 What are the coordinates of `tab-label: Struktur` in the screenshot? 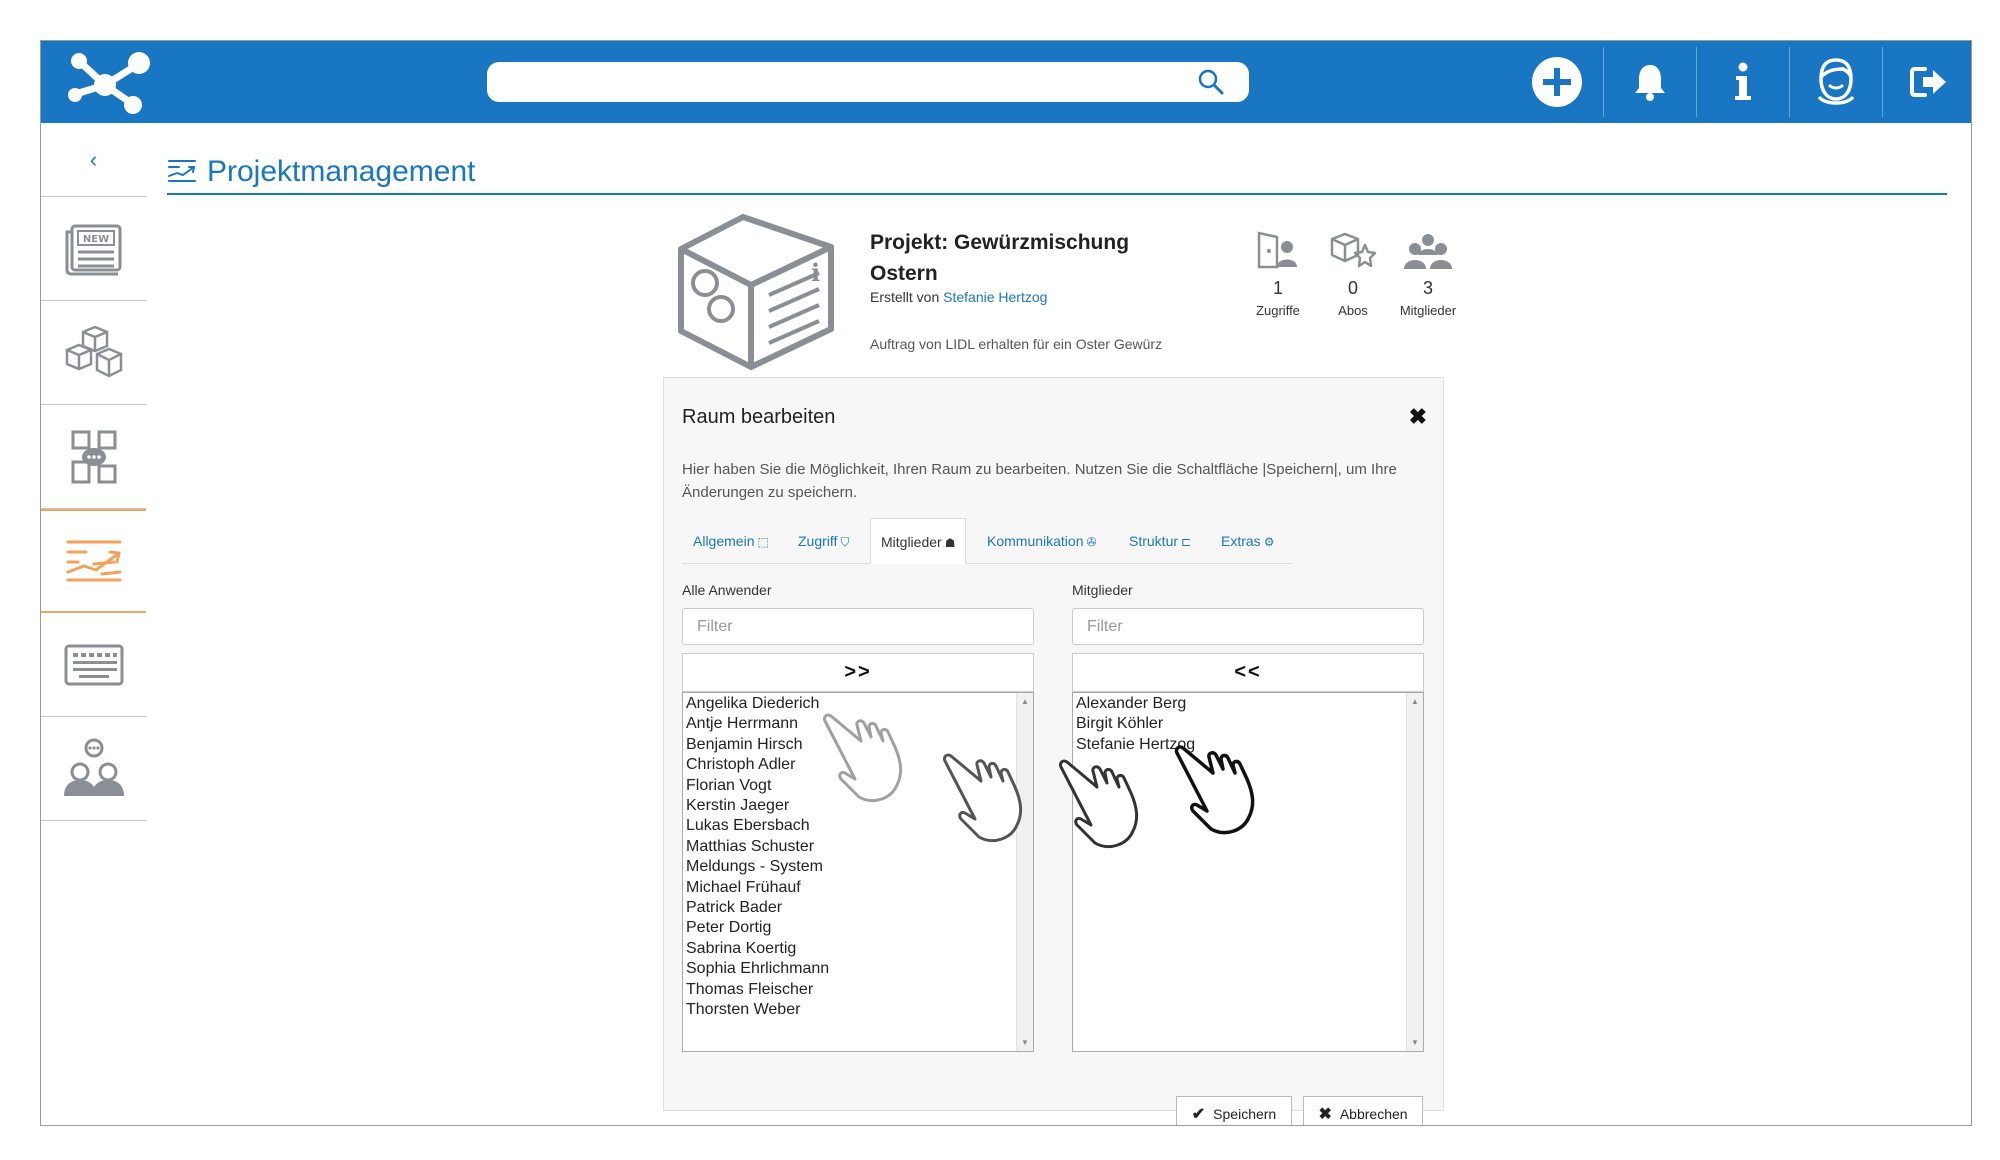 It's located at (1154, 541).